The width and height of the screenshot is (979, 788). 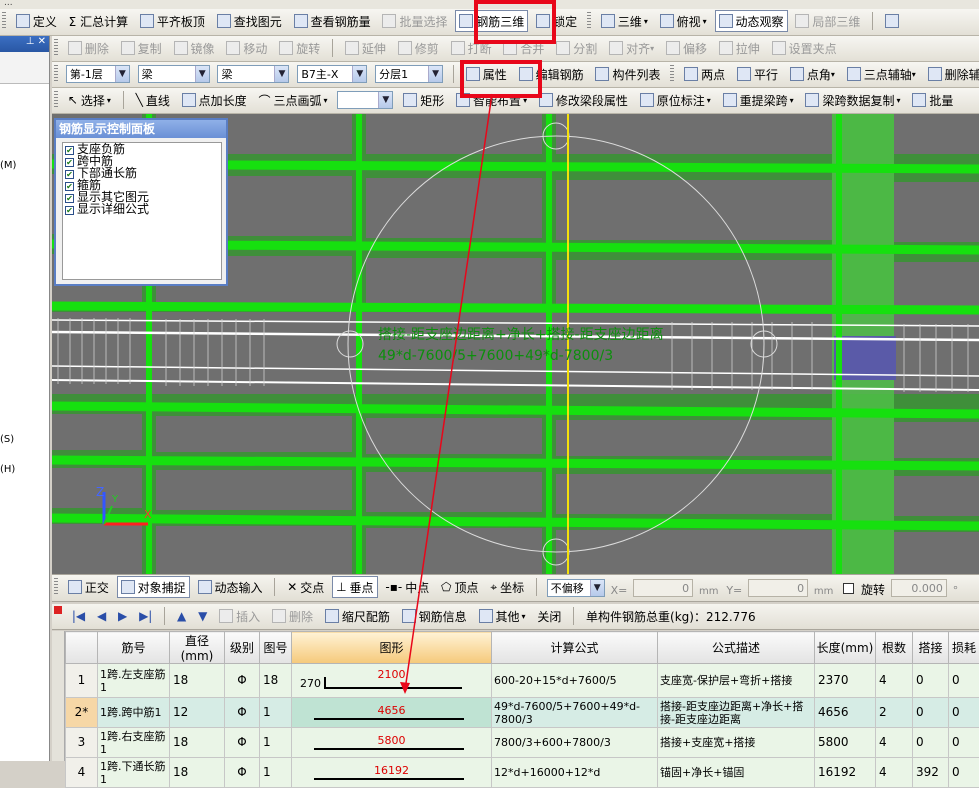 What do you see at coordinates (758, 100) in the screenshot?
I see `re-extract-span-button: 重提梁跨▾` at bounding box center [758, 100].